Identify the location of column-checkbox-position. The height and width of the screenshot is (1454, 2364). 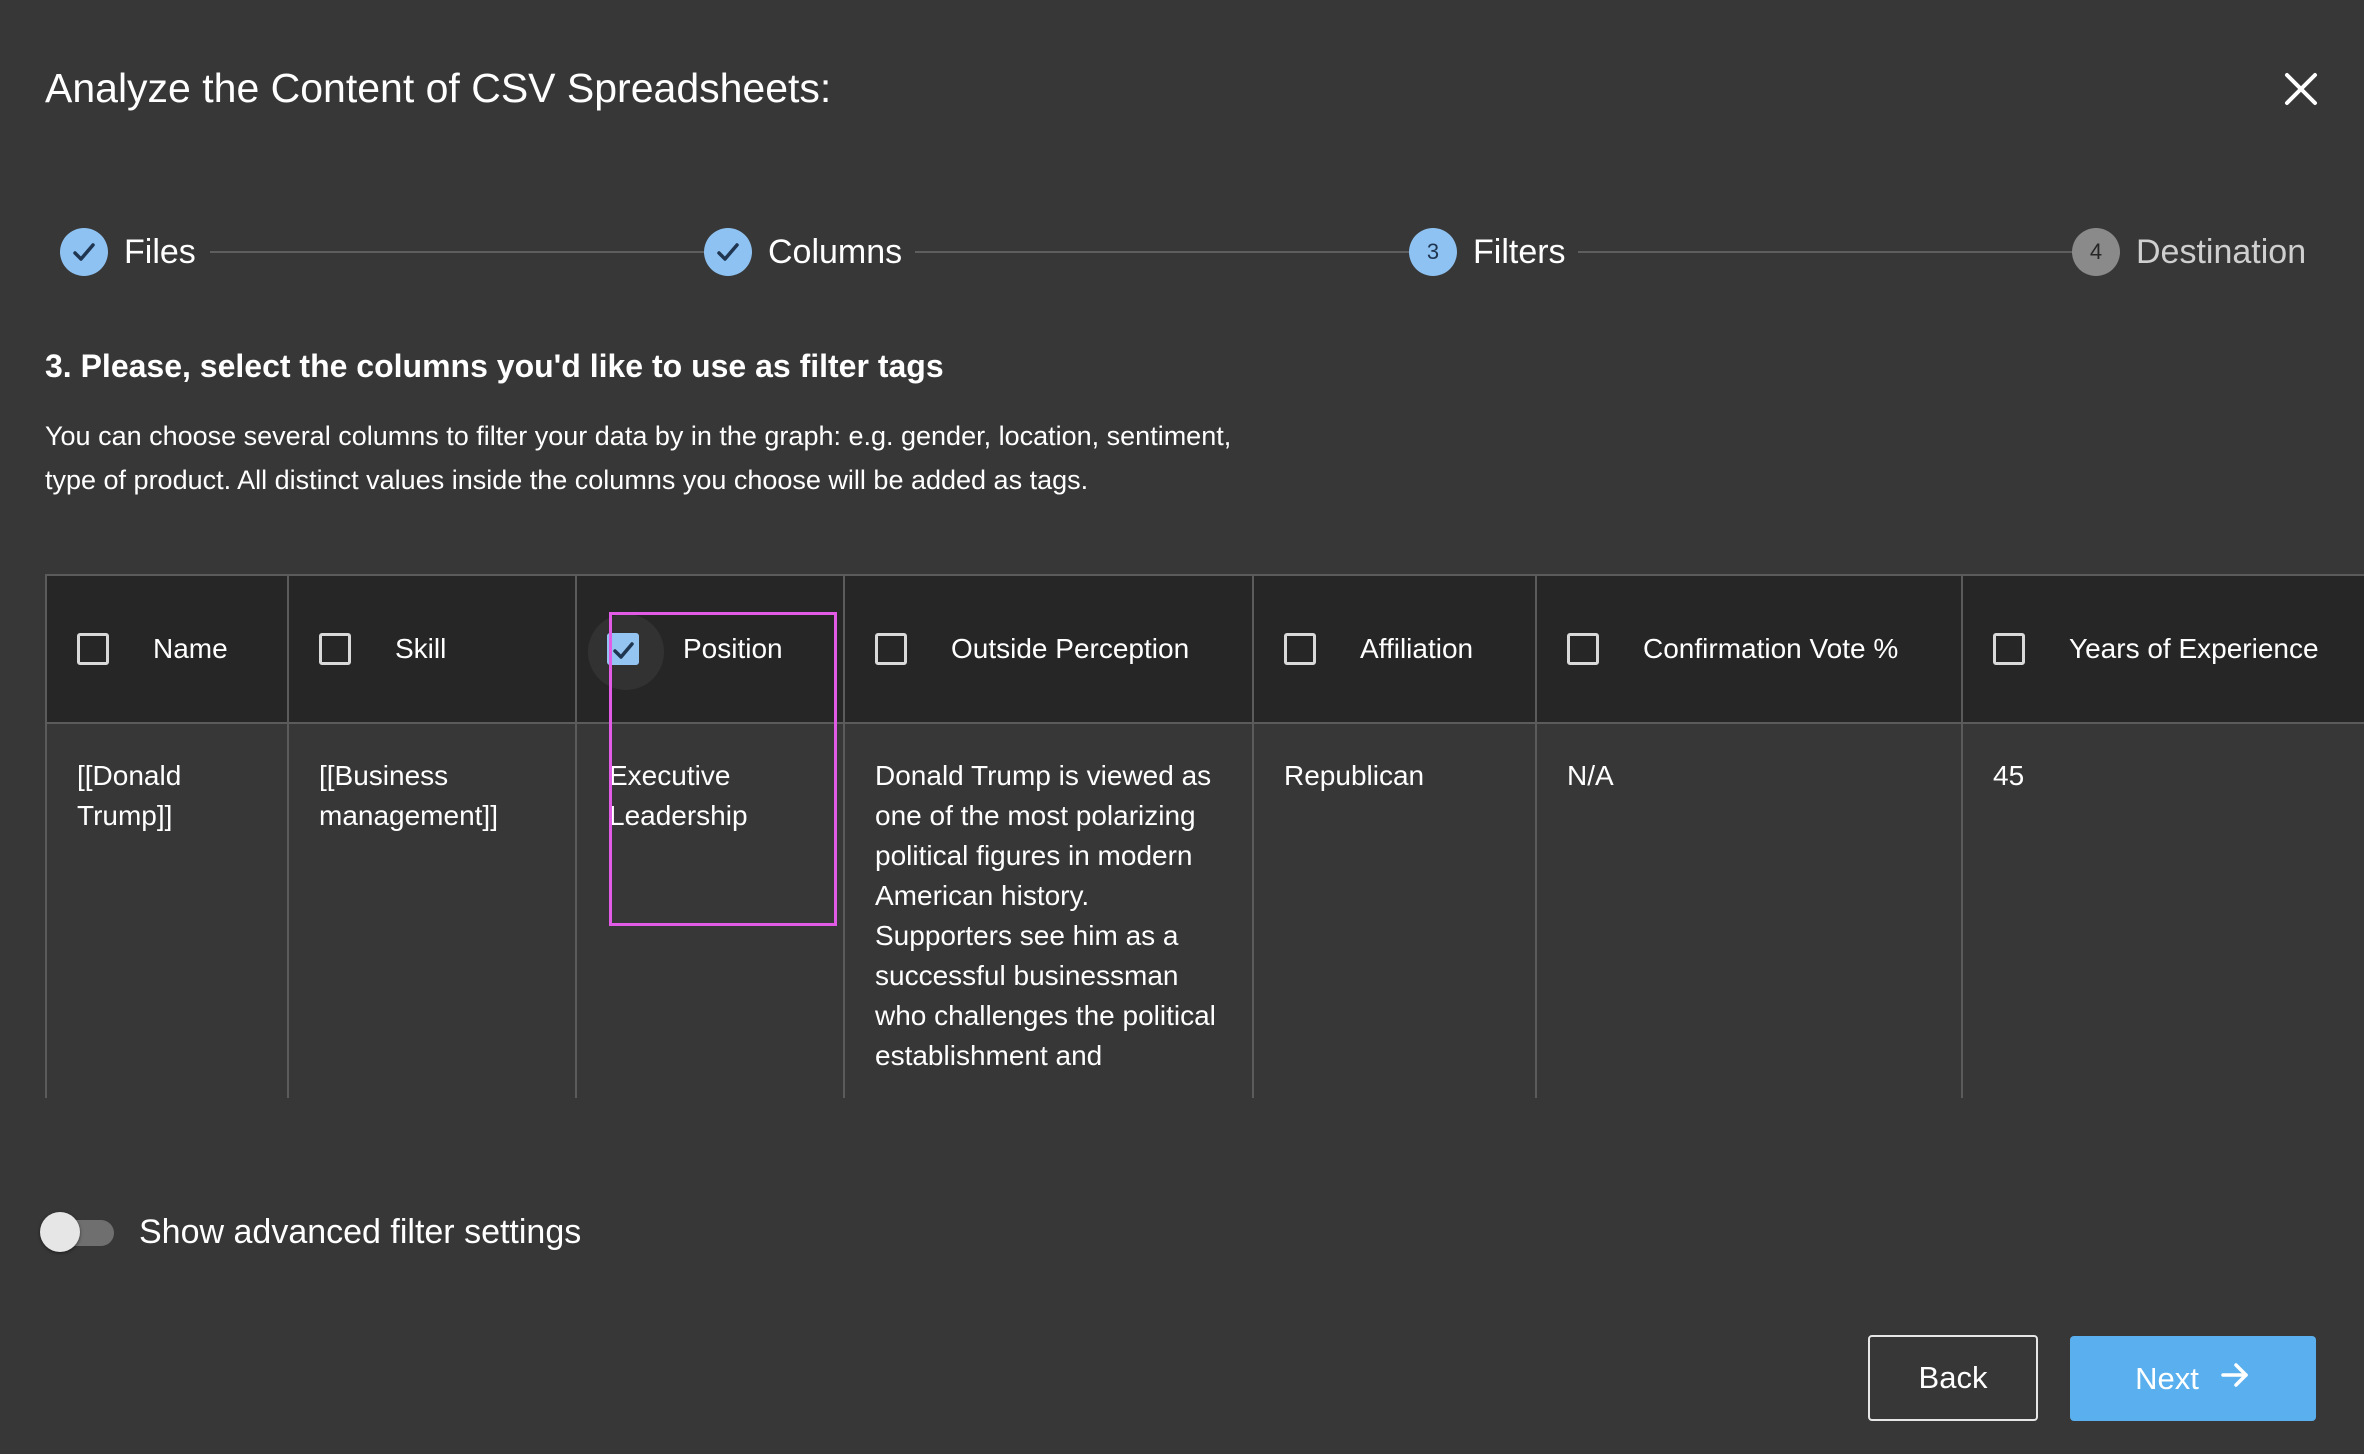
(626, 652).